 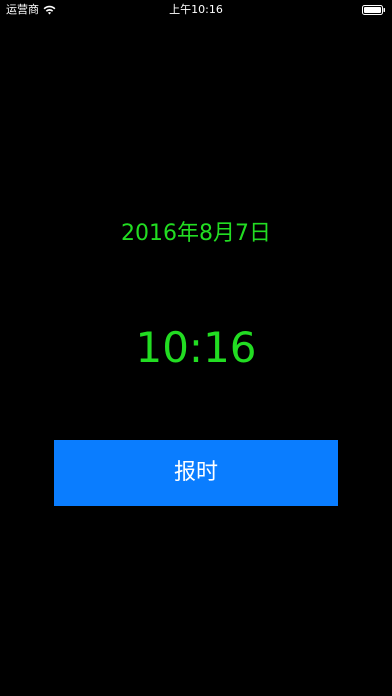 What do you see at coordinates (196, 473) in the screenshot?
I see `report-time-button: 报时` at bounding box center [196, 473].